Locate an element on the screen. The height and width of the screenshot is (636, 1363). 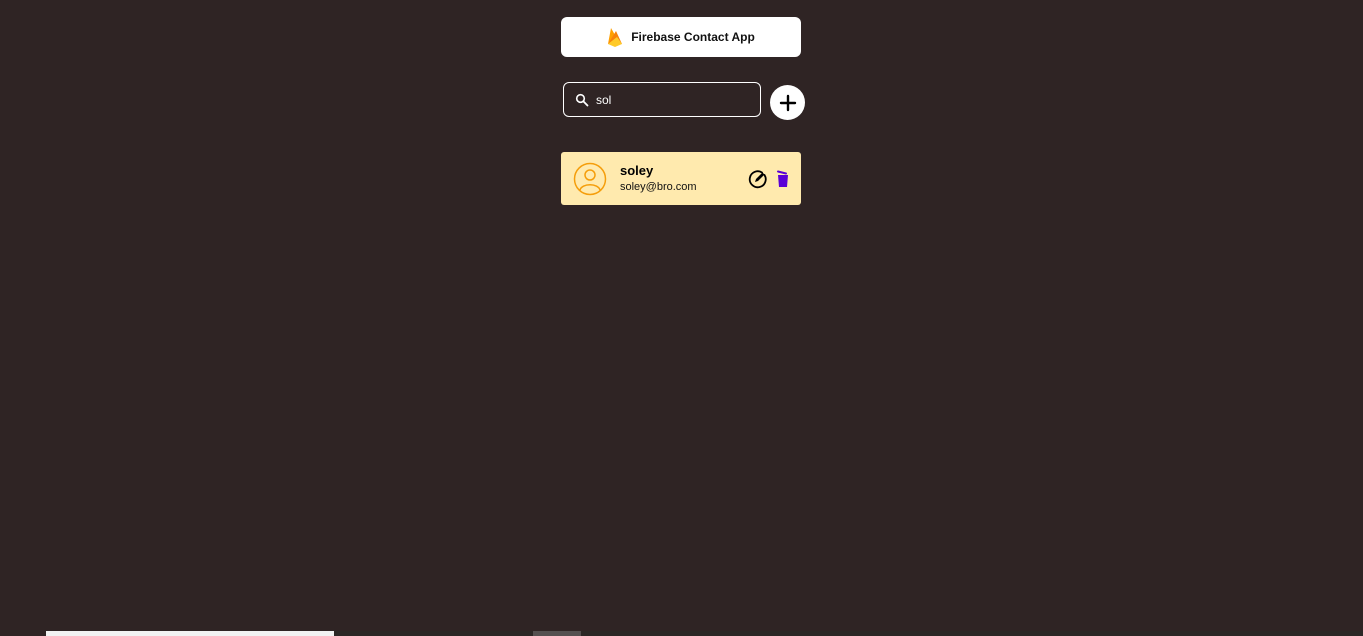
edit-icon is located at coordinates (758, 179).